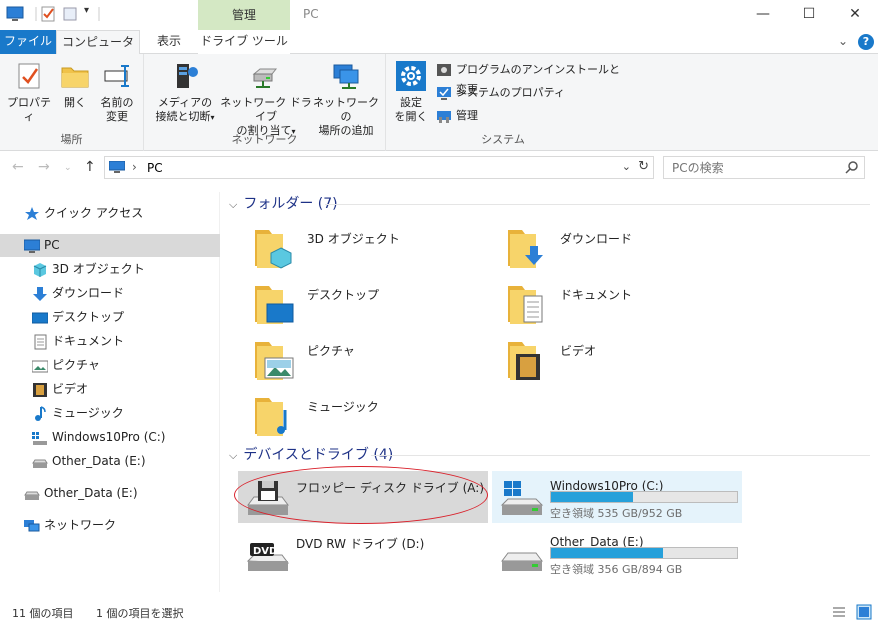 The height and width of the screenshot is (625, 878). What do you see at coordinates (265, 551) in the screenshot?
I see `dvd-badge: DVD` at bounding box center [265, 551].